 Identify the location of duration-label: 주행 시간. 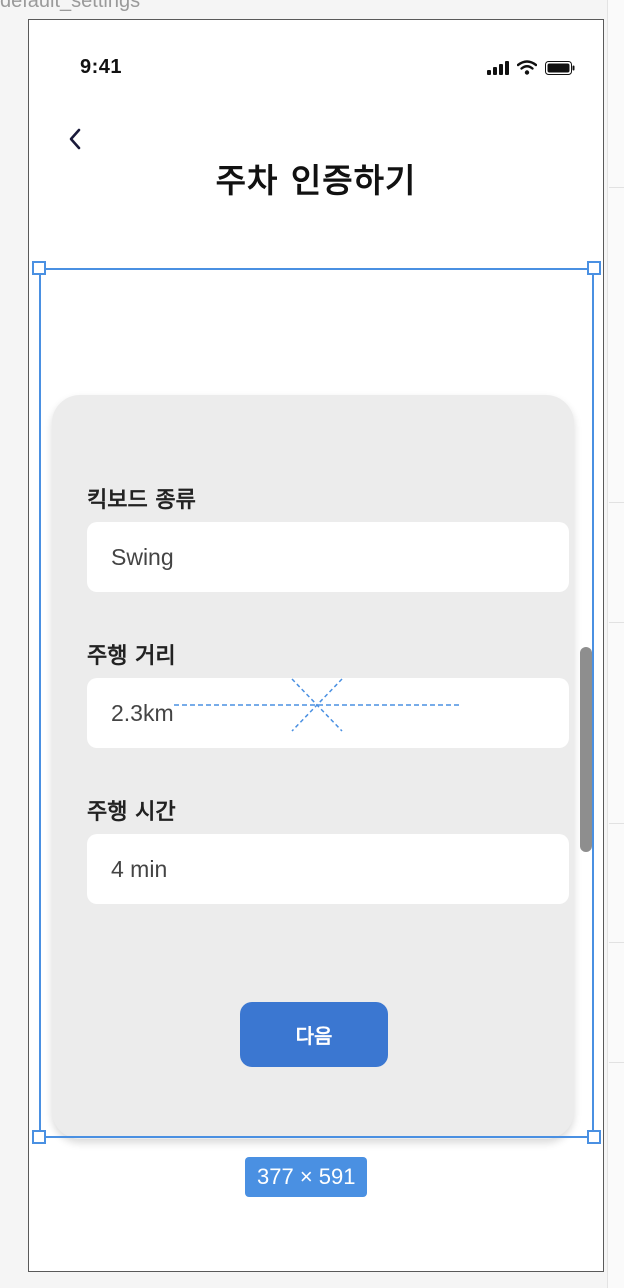
(131, 812).